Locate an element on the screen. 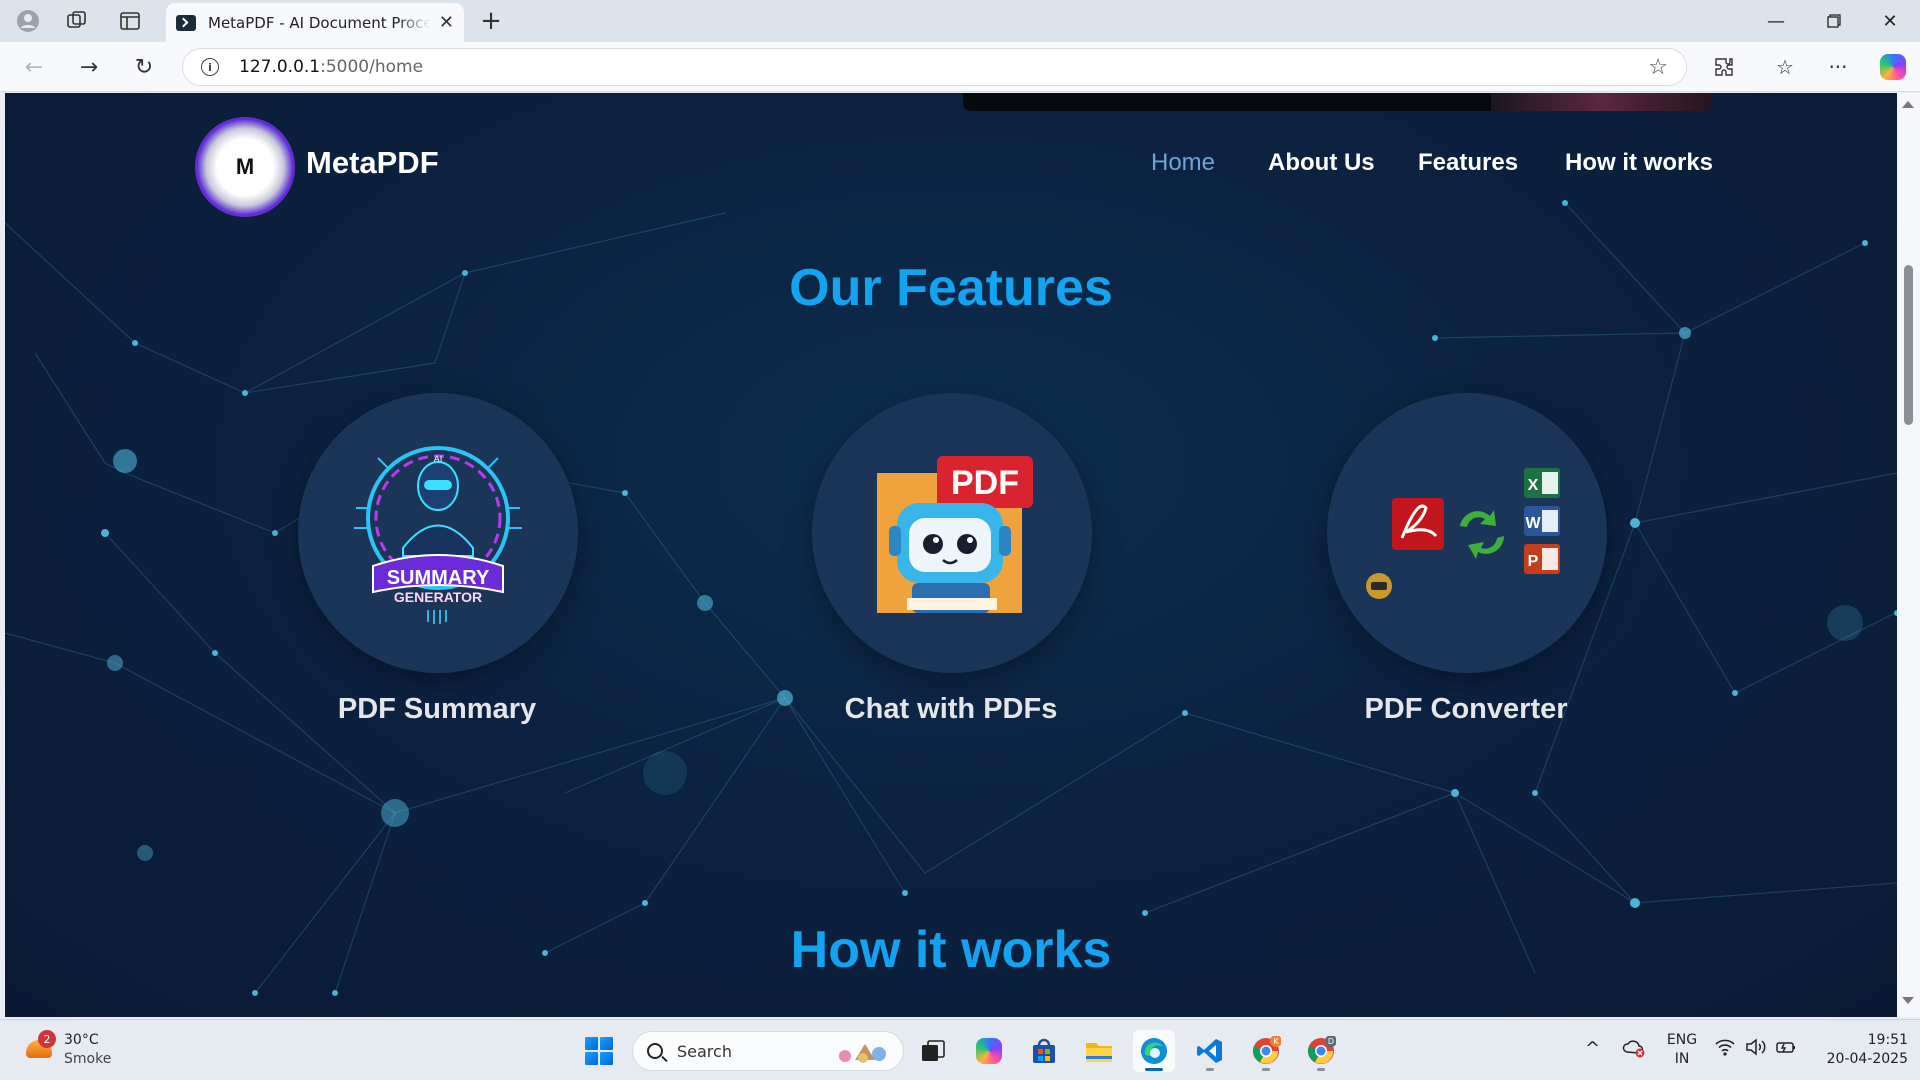 This screenshot has width=1920, height=1080. restore-button is located at coordinates (1834, 21).